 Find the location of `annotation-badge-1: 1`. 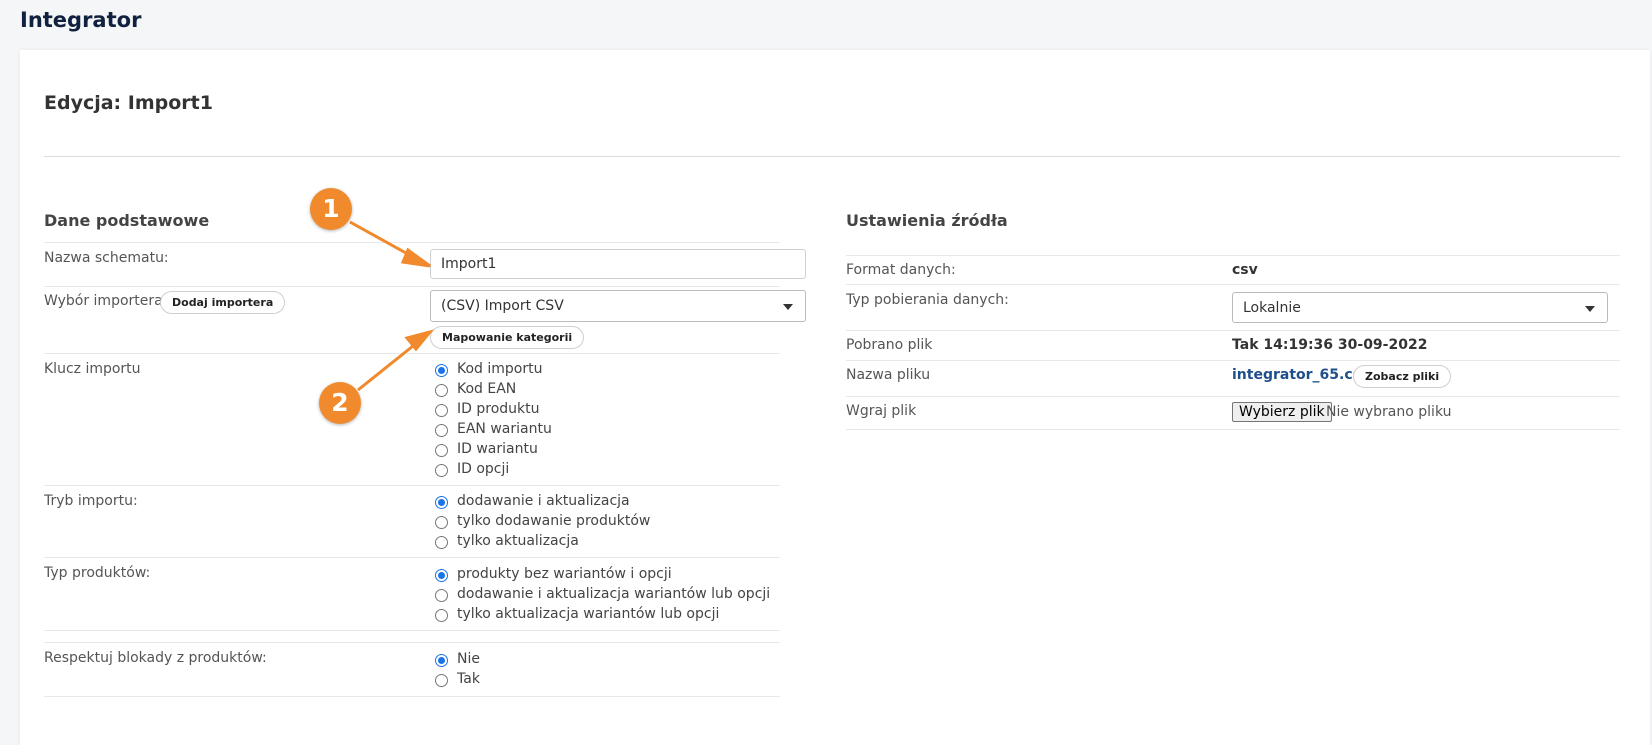

annotation-badge-1: 1 is located at coordinates (331, 209).